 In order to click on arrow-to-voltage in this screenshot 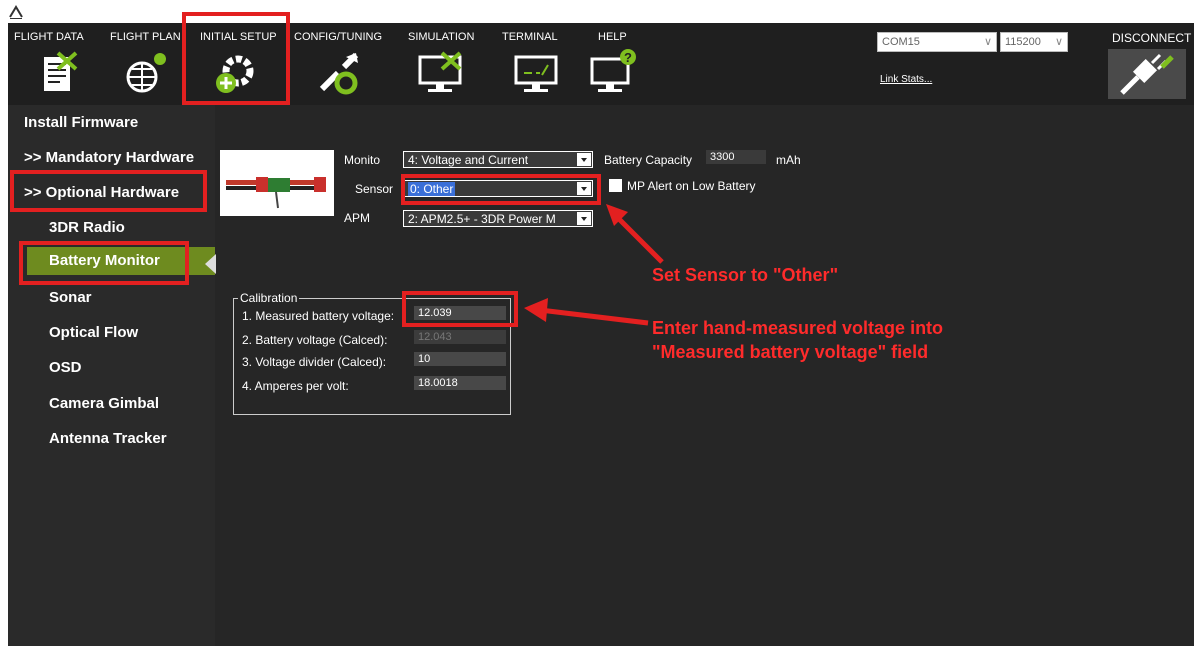, I will do `click(586, 312)`.